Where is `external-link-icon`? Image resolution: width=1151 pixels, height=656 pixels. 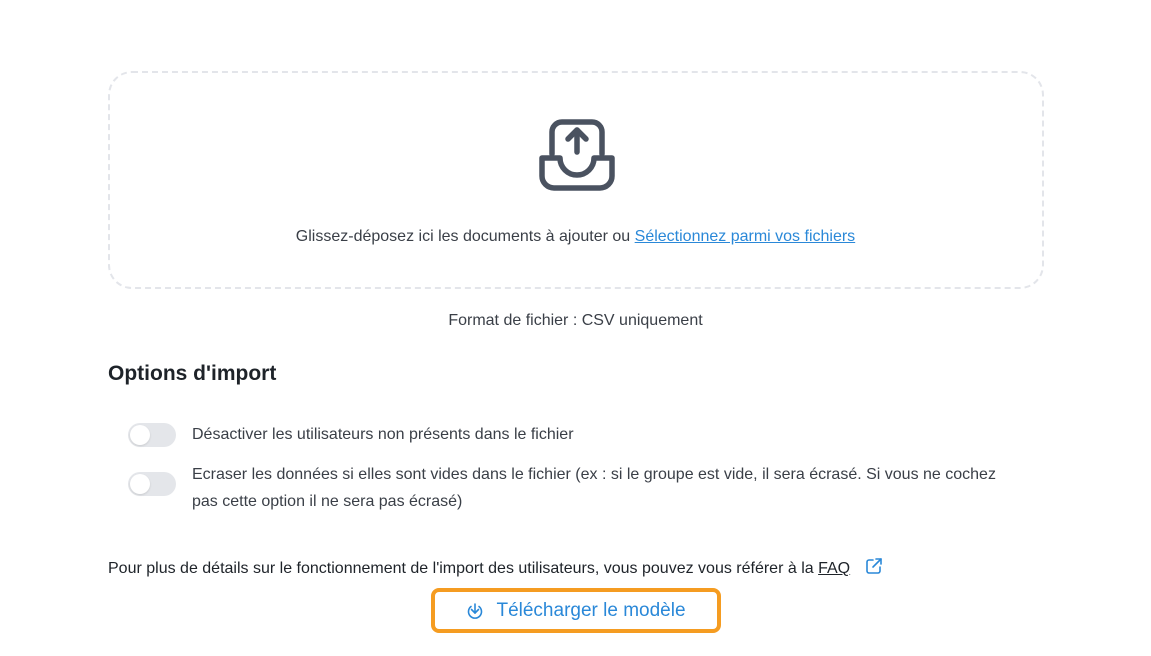 external-link-icon is located at coordinates (874, 566).